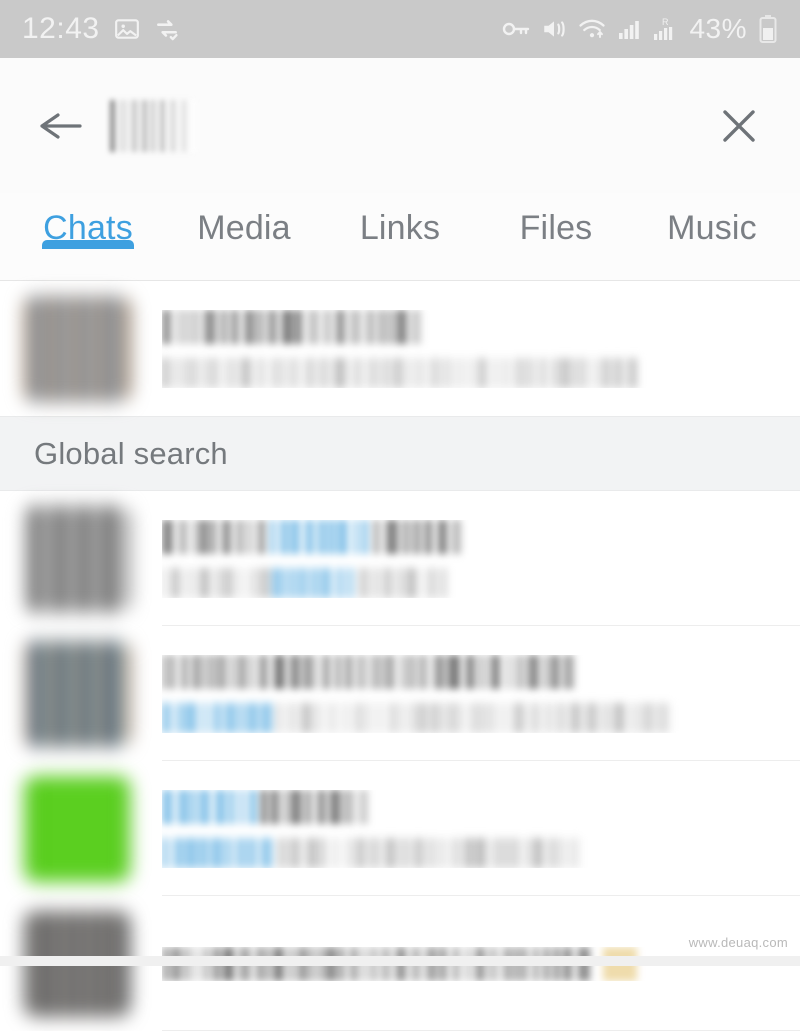  I want to click on close-button, so click(739, 126).